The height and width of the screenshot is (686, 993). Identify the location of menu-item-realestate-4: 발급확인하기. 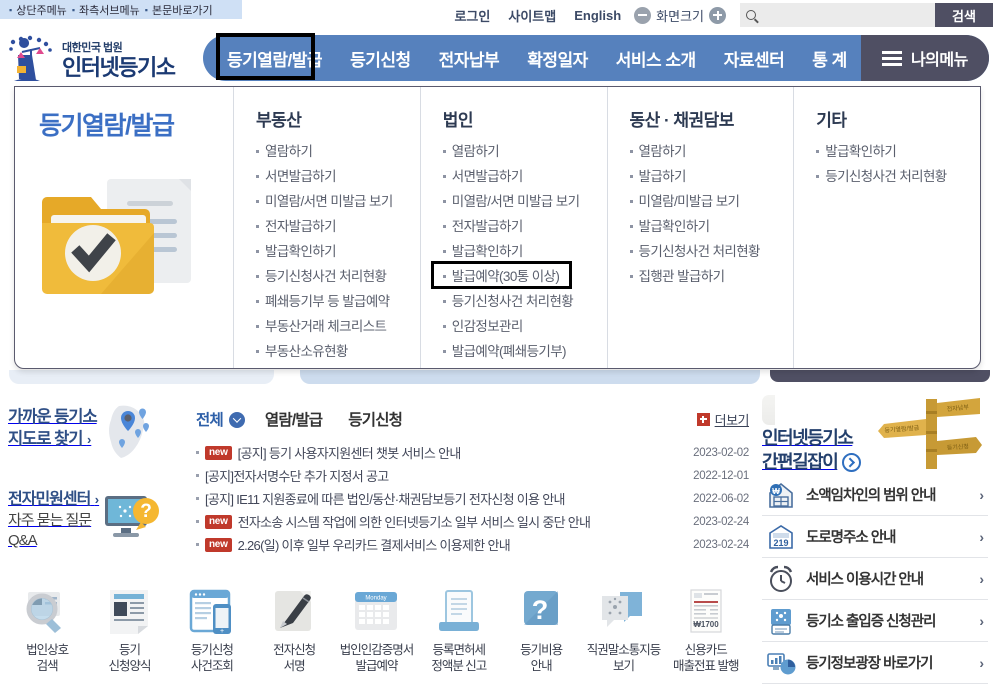
(338, 251).